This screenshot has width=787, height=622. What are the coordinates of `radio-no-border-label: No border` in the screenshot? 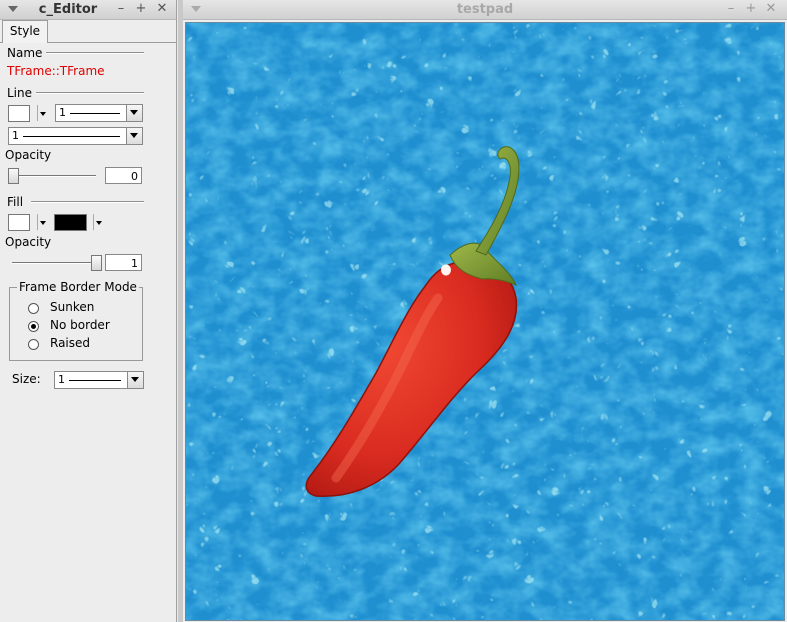 It's located at (80, 325).